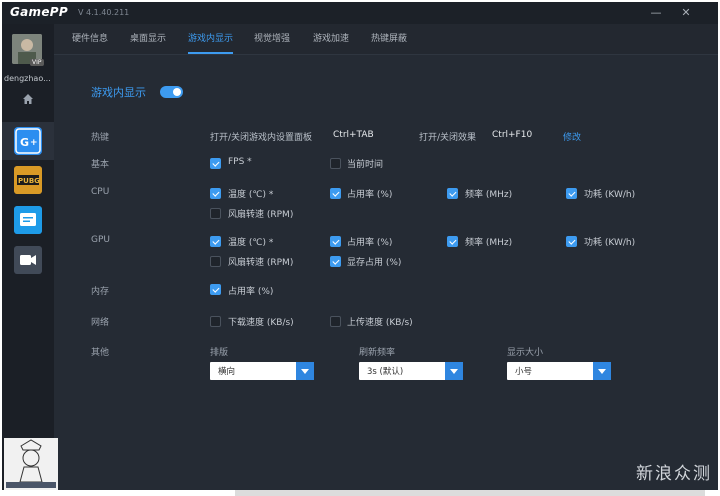 The image size is (720, 496). What do you see at coordinates (100, 192) in the screenshot?
I see `row-label-cpu: CPU` at bounding box center [100, 192].